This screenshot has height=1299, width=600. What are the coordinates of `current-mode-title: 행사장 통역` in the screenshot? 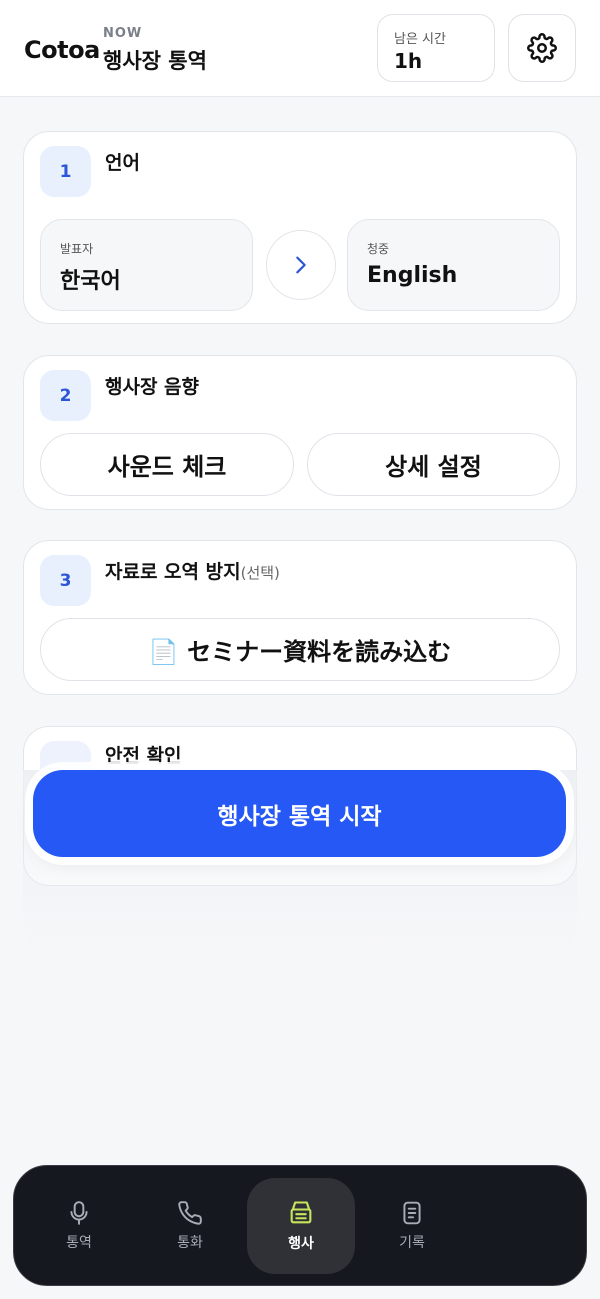 It's located at (155, 61).